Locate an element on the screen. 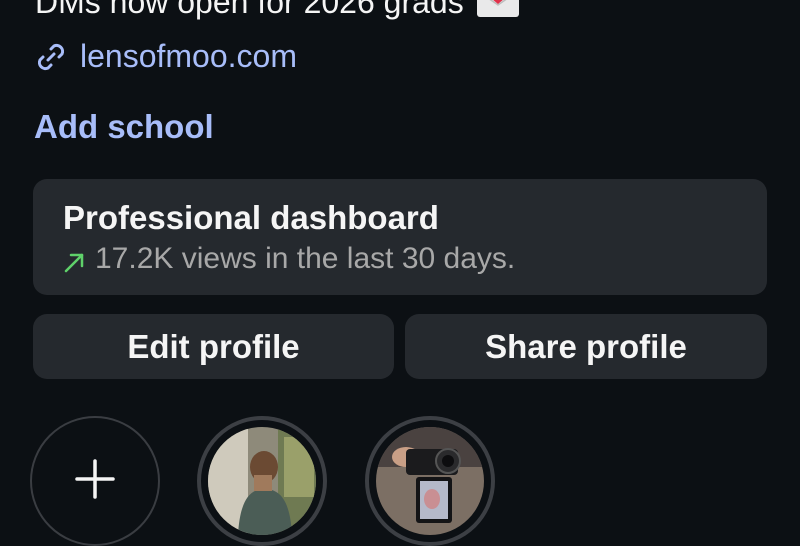  plus-icon is located at coordinates (95, 481).